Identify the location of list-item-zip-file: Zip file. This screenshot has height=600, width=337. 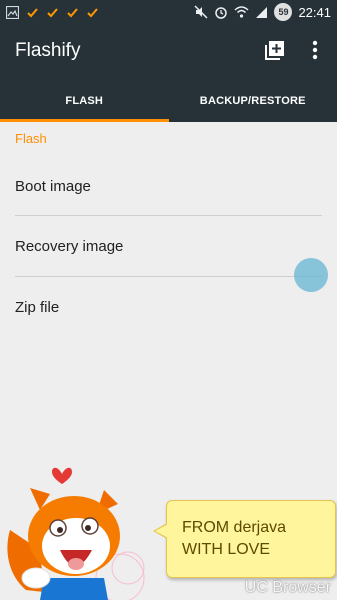
(168, 307).